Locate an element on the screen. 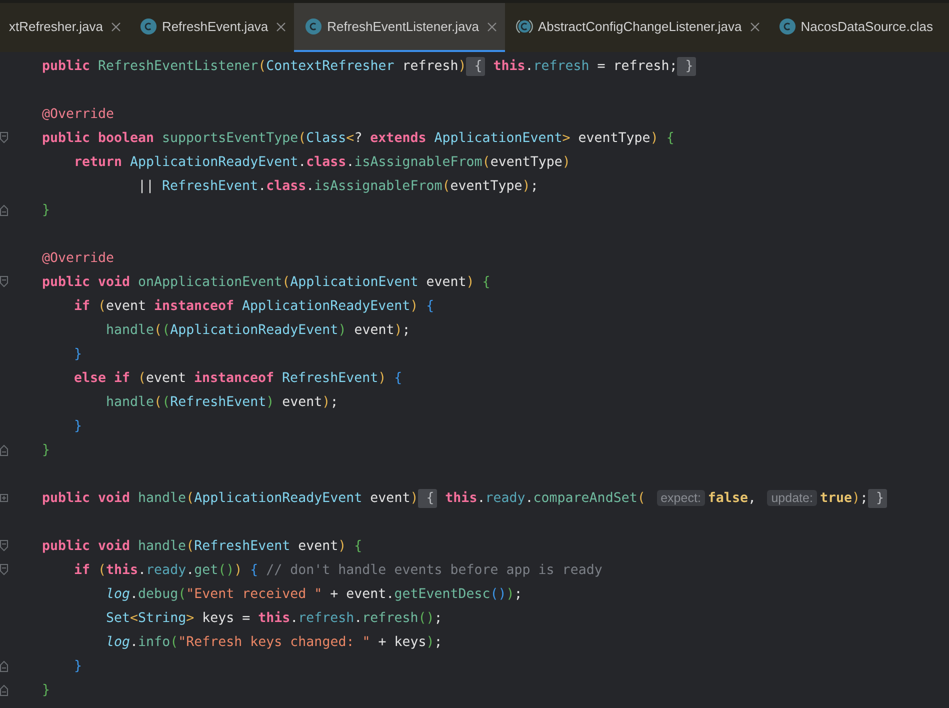  type-name: ApplicationReadyEvent is located at coordinates (278, 498).